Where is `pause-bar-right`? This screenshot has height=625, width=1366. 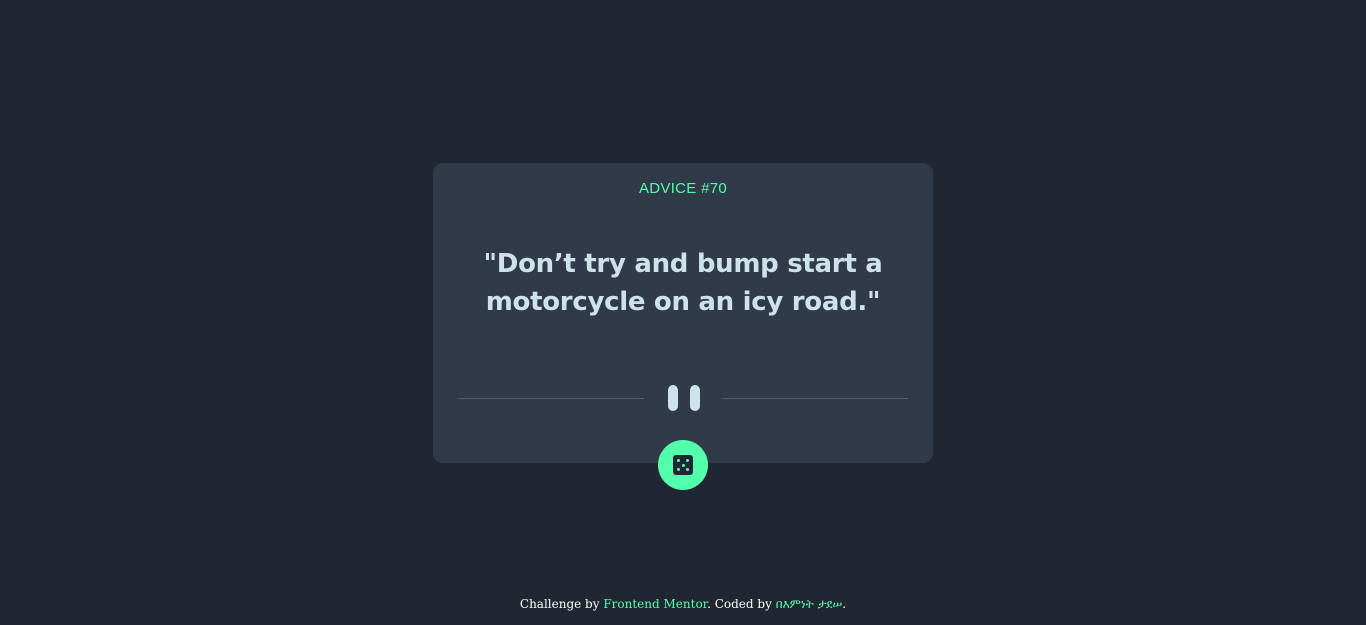 pause-bar-right is located at coordinates (695, 398).